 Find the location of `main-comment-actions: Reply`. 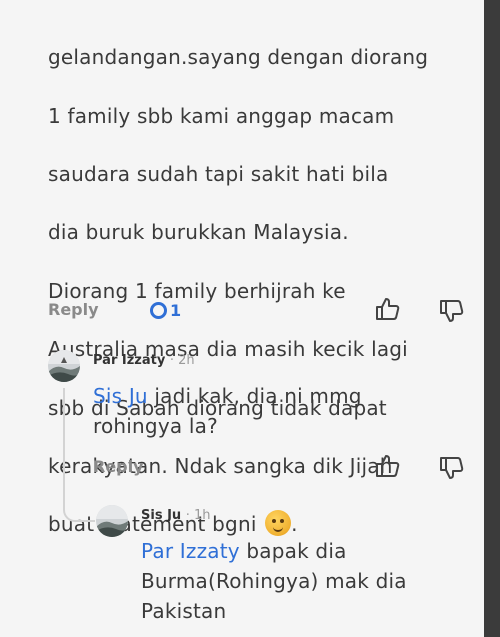

main-comment-actions: Reply is located at coordinates (73, 309).